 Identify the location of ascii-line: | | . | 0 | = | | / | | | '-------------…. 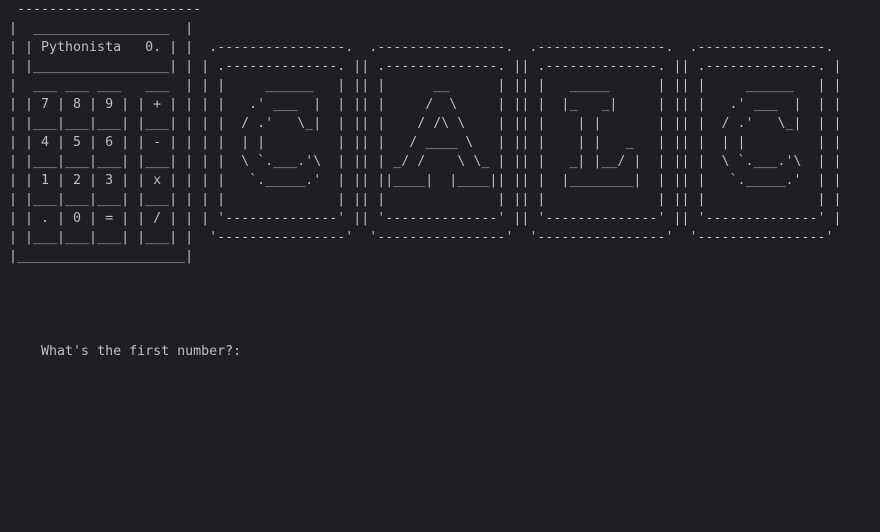
(425, 218).